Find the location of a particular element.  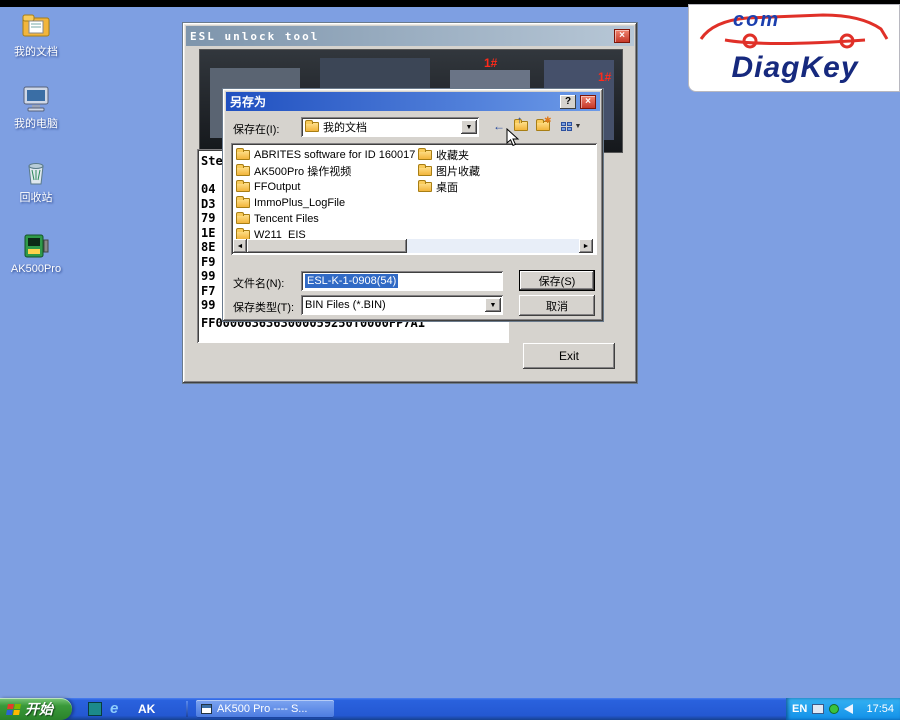

scroll-left-button: ◄ is located at coordinates (240, 246).